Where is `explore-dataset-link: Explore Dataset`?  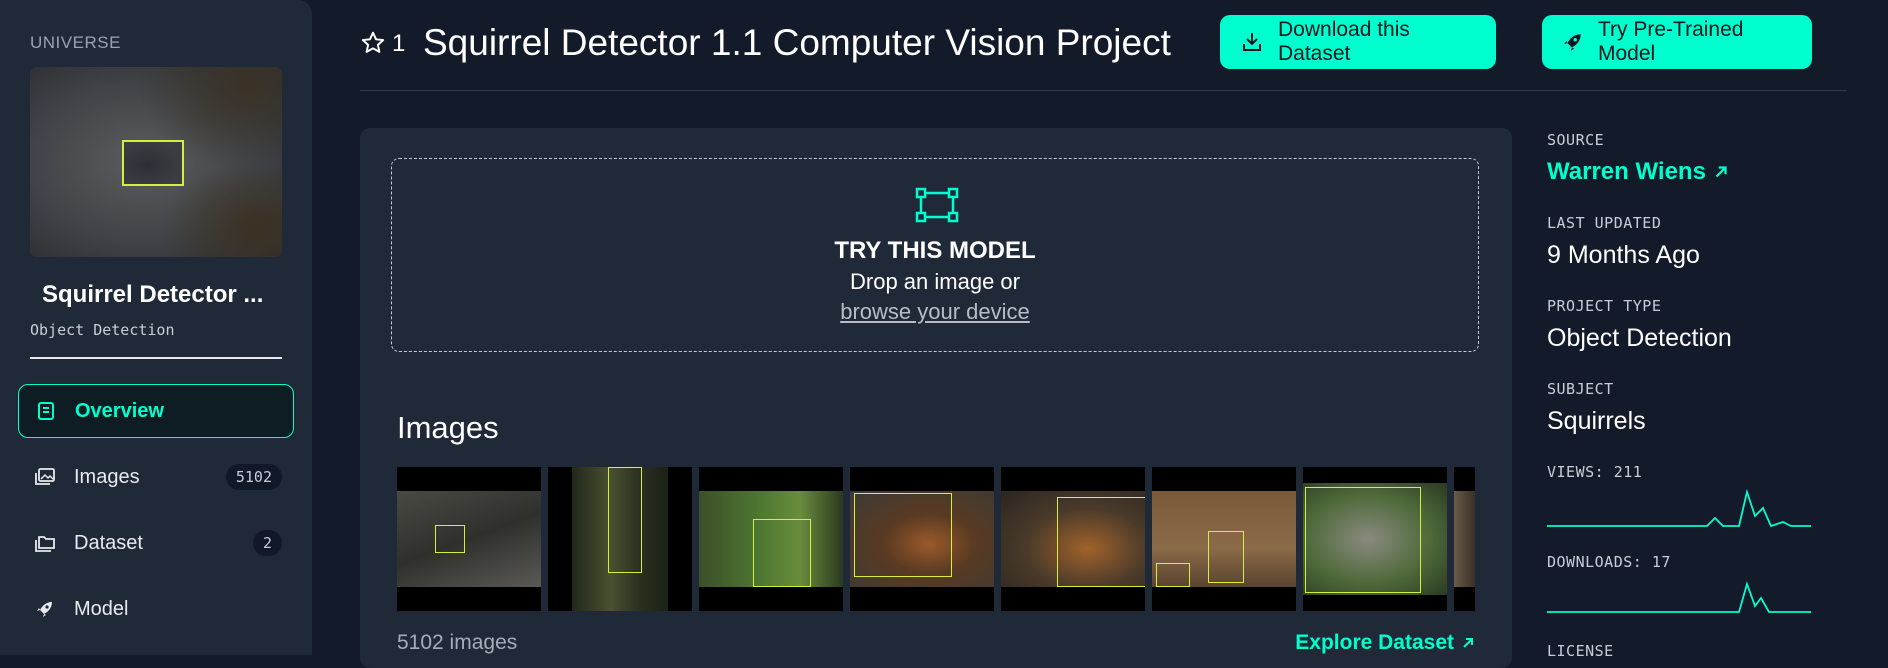 explore-dataset-link: Explore Dataset is located at coordinates (1385, 643).